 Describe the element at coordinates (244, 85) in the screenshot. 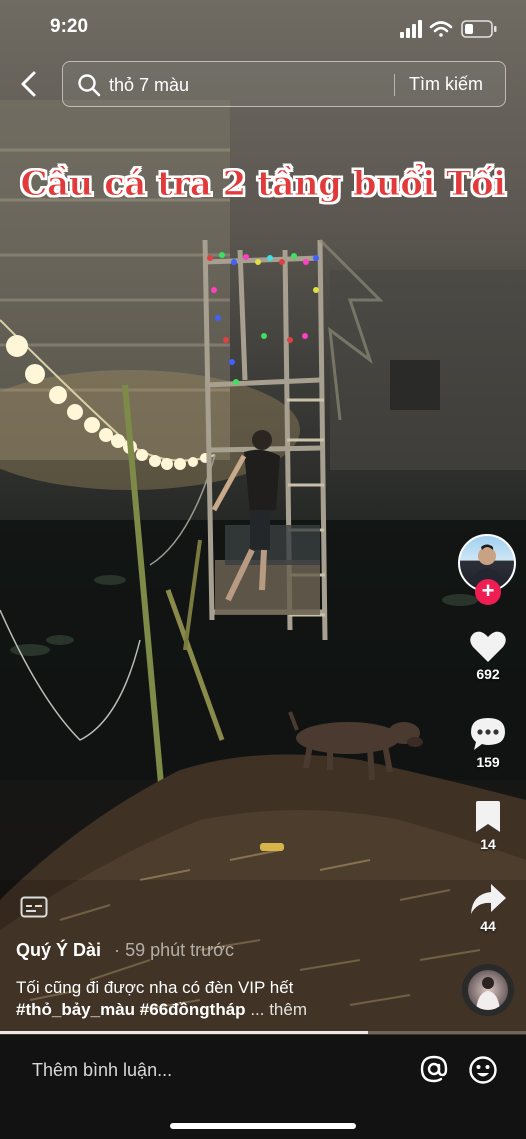

I see `search-input` at that location.